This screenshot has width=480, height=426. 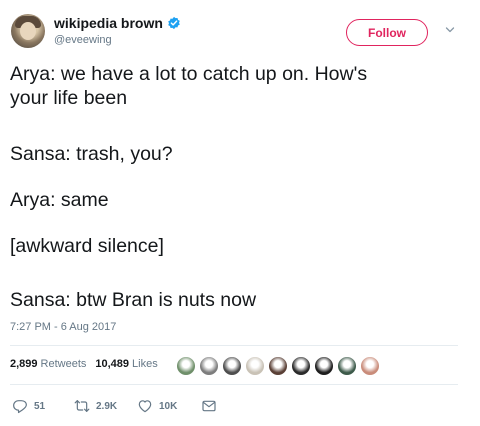 I want to click on author-handle: @eveewing, so click(x=117, y=40).